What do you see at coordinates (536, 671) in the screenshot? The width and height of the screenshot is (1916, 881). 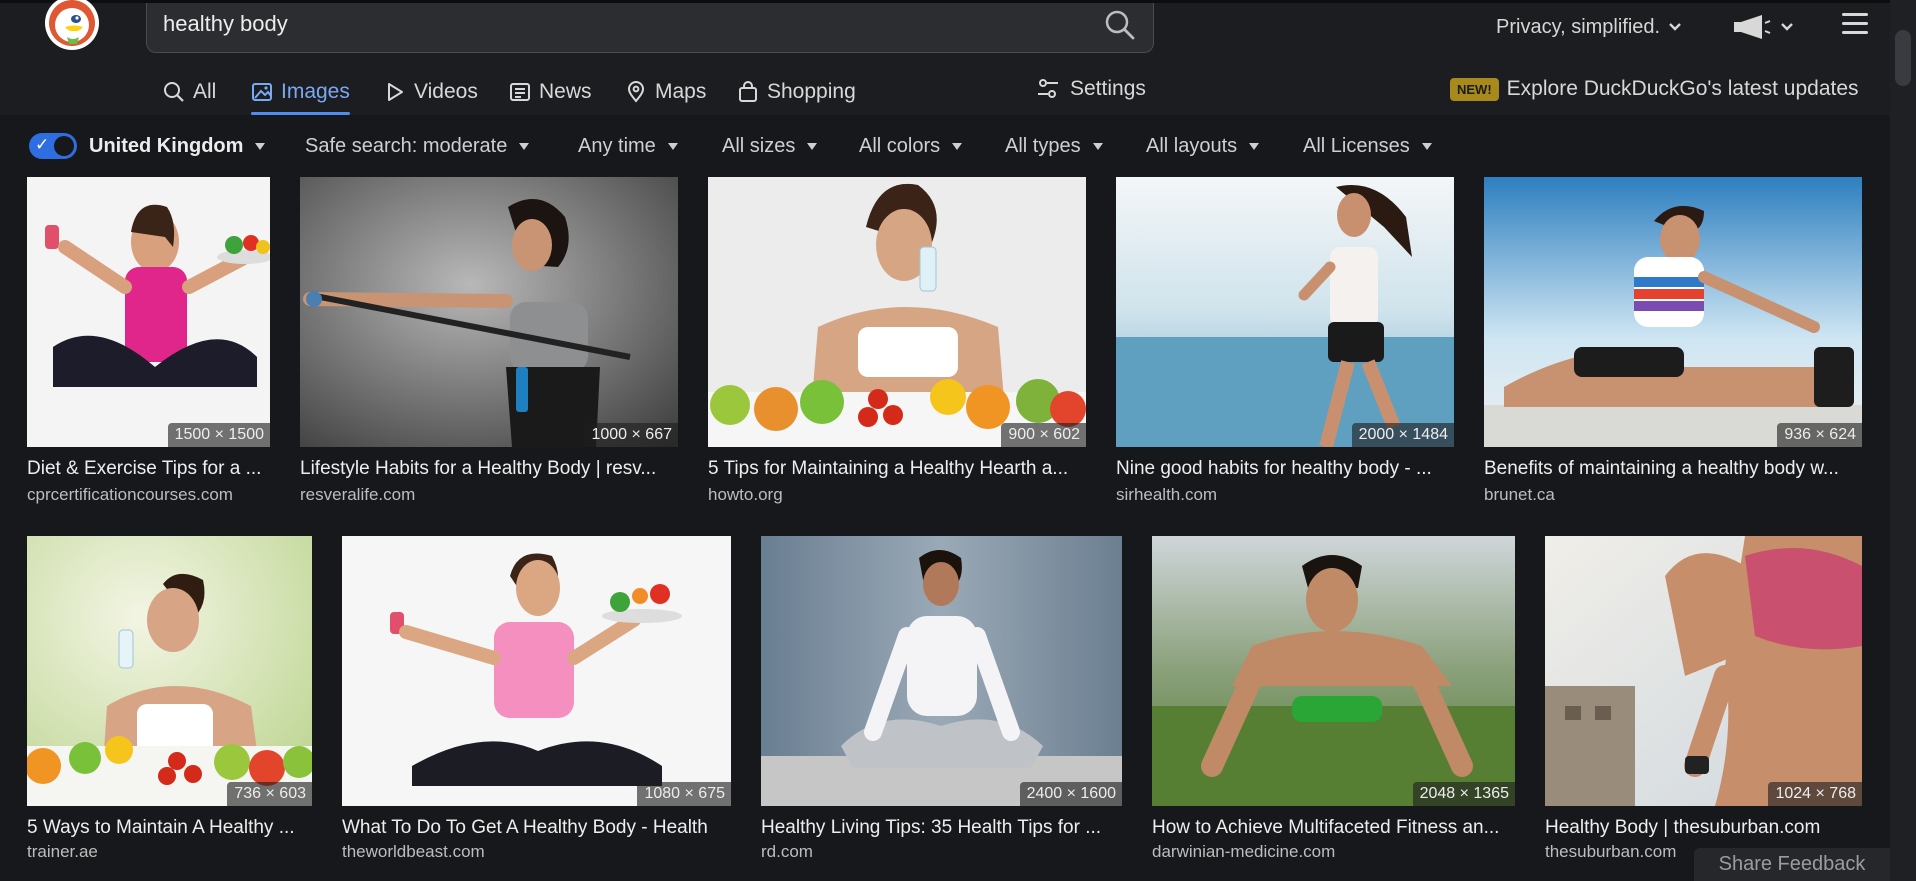 I see `result-thumbnail: 1080 × 675` at bounding box center [536, 671].